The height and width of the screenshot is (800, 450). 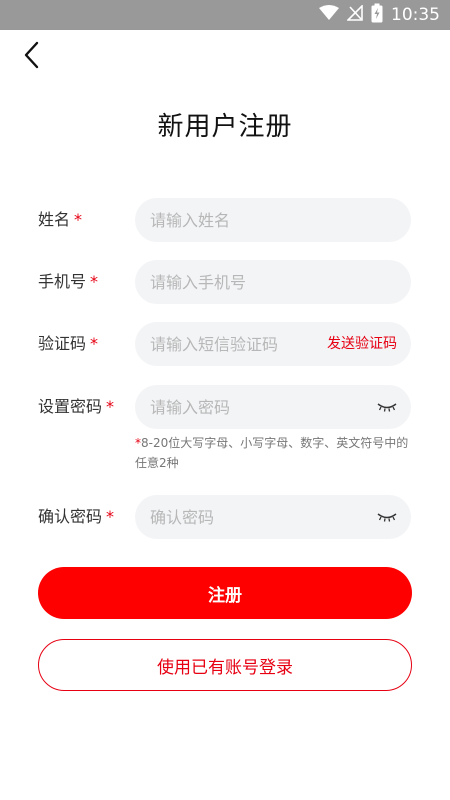 I want to click on send-code-button: 发送验证码, so click(x=362, y=344).